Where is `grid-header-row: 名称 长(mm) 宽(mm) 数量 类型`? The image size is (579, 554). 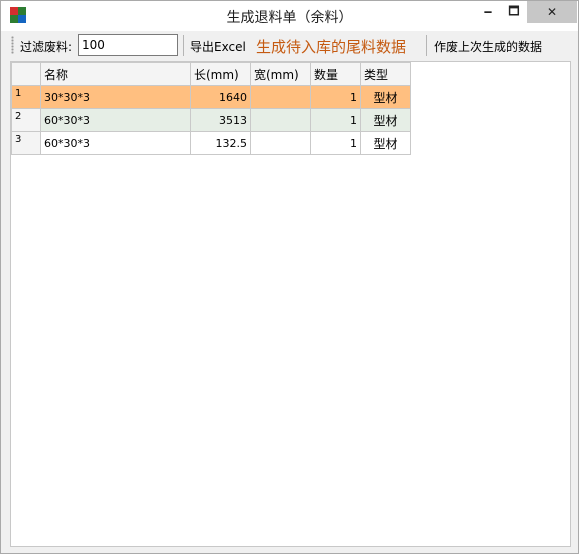
grid-header-row: 名称 长(mm) 宽(mm) 数量 类型 is located at coordinates (211, 74).